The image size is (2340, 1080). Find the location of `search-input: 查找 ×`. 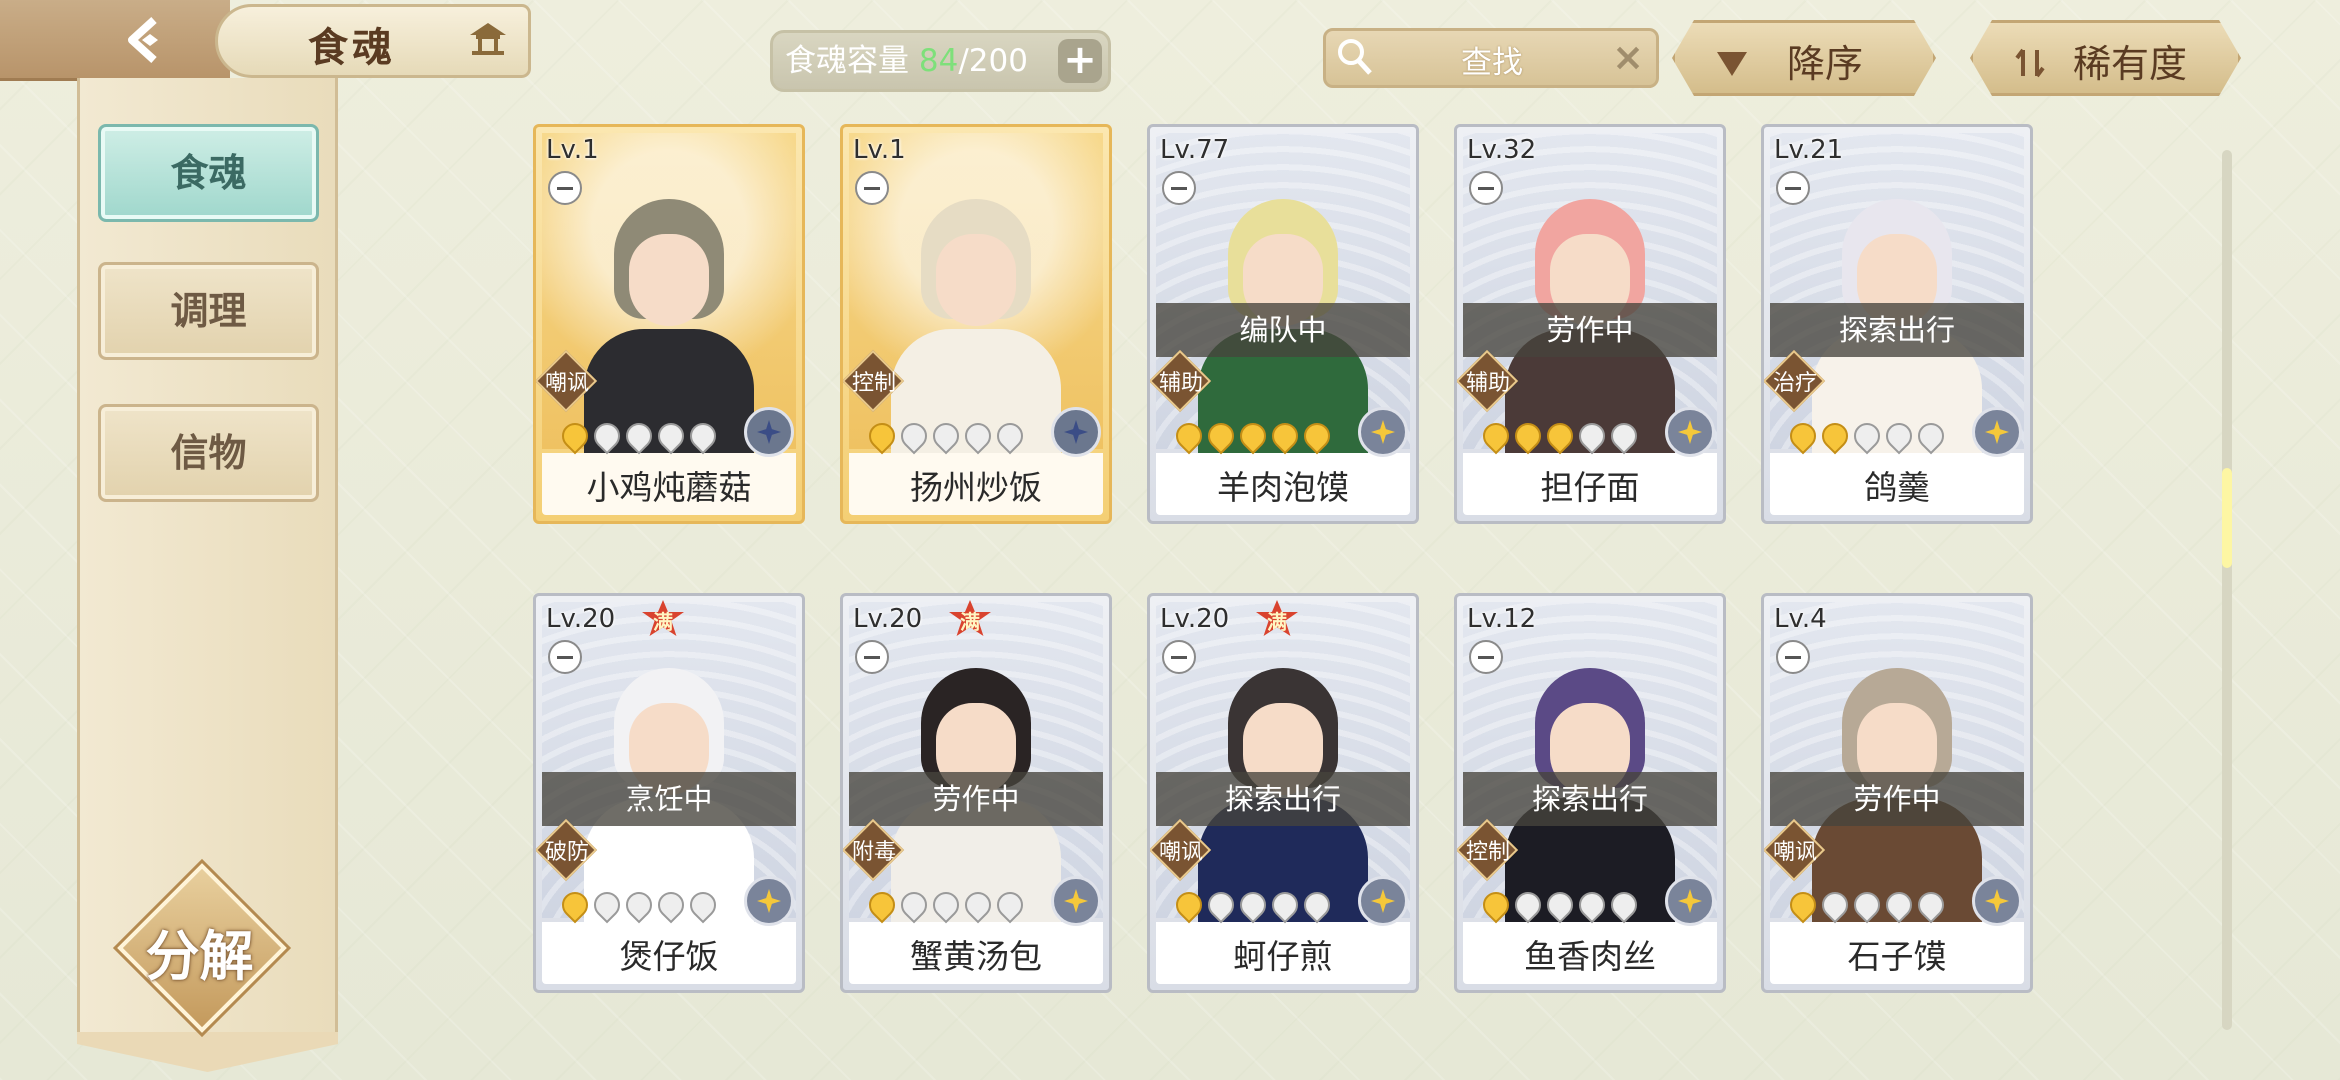

search-input: 查找 × is located at coordinates (1491, 58).